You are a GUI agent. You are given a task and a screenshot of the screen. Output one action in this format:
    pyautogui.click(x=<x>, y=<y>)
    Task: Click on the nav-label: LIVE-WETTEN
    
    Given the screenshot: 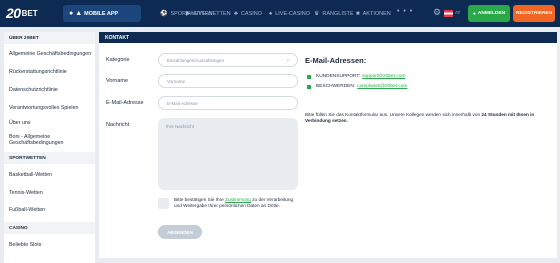 What is the action you would take?
    pyautogui.click(x=212, y=13)
    